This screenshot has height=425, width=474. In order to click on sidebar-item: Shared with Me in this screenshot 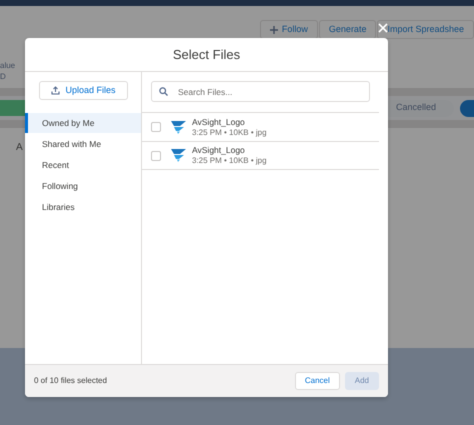, I will do `click(83, 144)`.